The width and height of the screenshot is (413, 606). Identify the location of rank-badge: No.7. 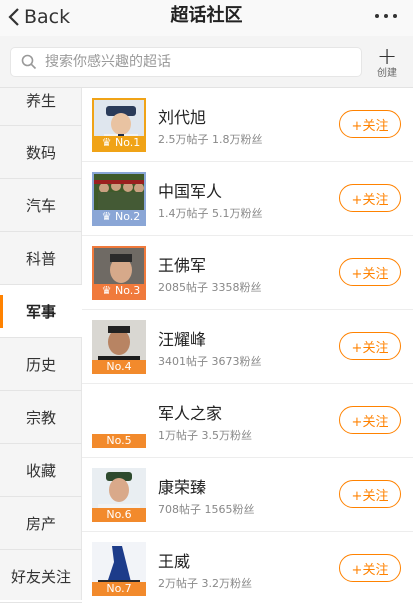
(119, 589).